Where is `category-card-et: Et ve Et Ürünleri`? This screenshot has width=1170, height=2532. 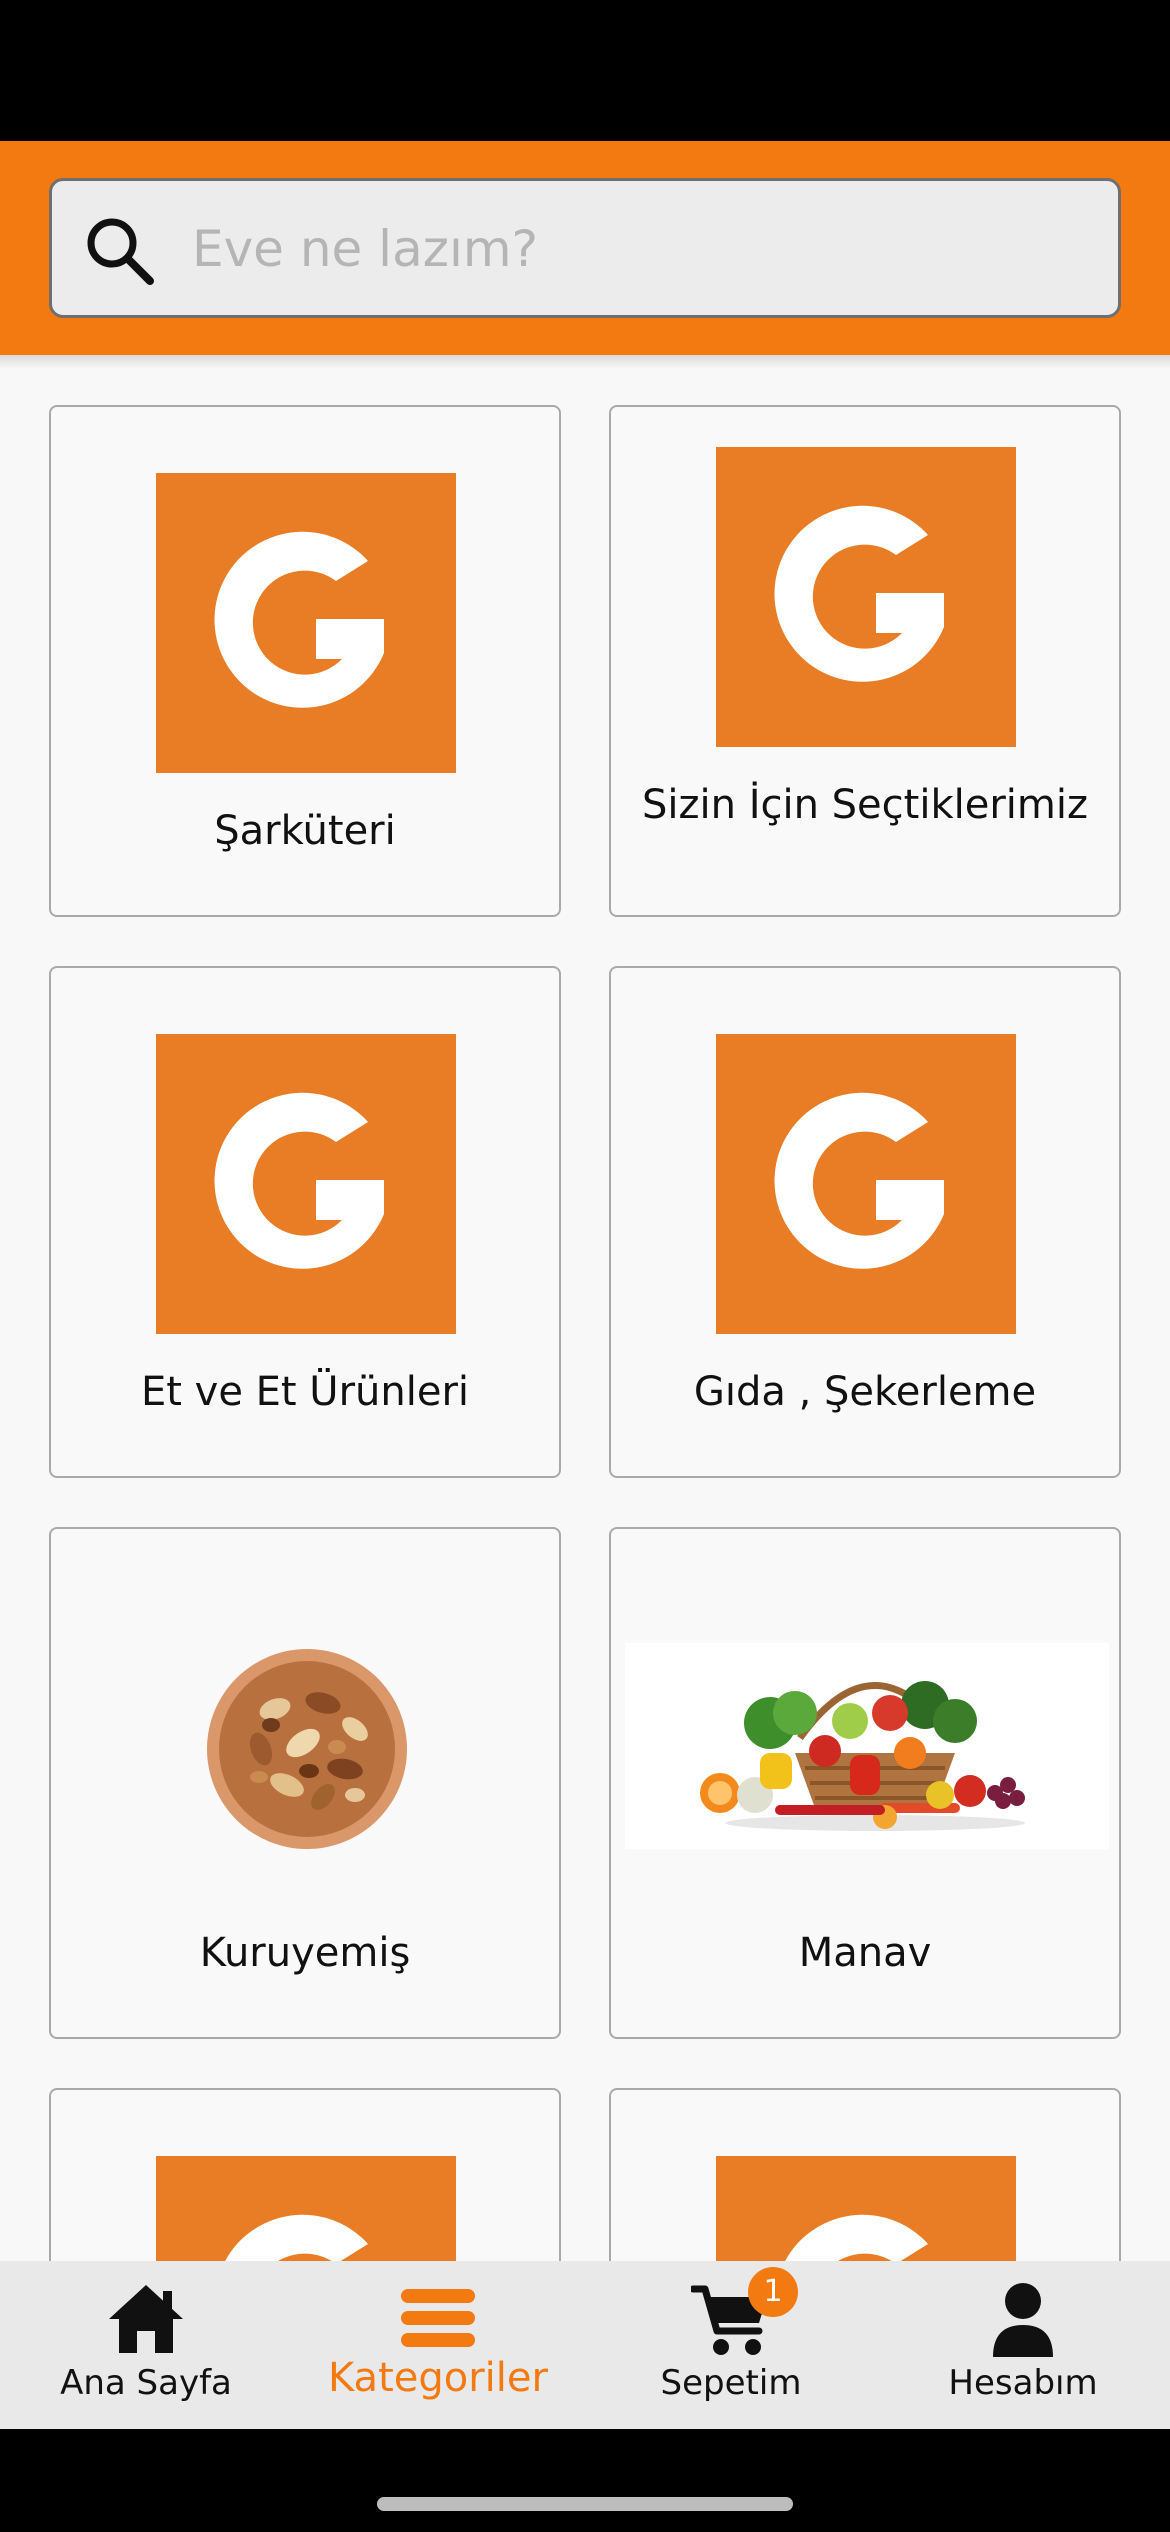 category-card-et: Et ve Et Ürünleri is located at coordinates (305, 1222).